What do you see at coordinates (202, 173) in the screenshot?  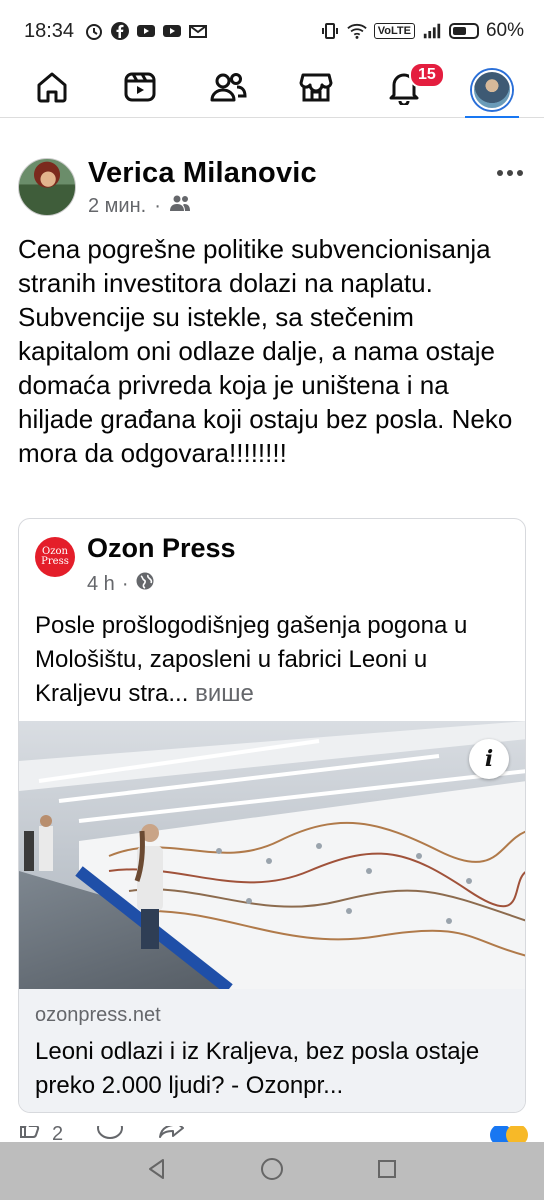 I see `author-name: Verica Milanovic` at bounding box center [202, 173].